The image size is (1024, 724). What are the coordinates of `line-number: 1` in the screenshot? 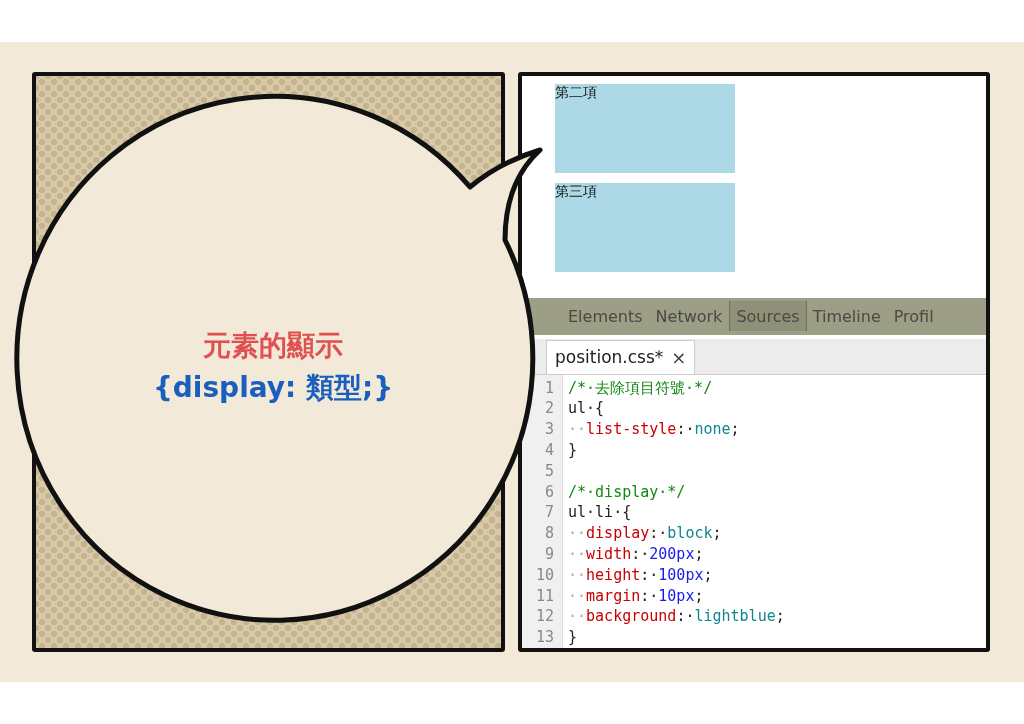 It's located at (549, 388).